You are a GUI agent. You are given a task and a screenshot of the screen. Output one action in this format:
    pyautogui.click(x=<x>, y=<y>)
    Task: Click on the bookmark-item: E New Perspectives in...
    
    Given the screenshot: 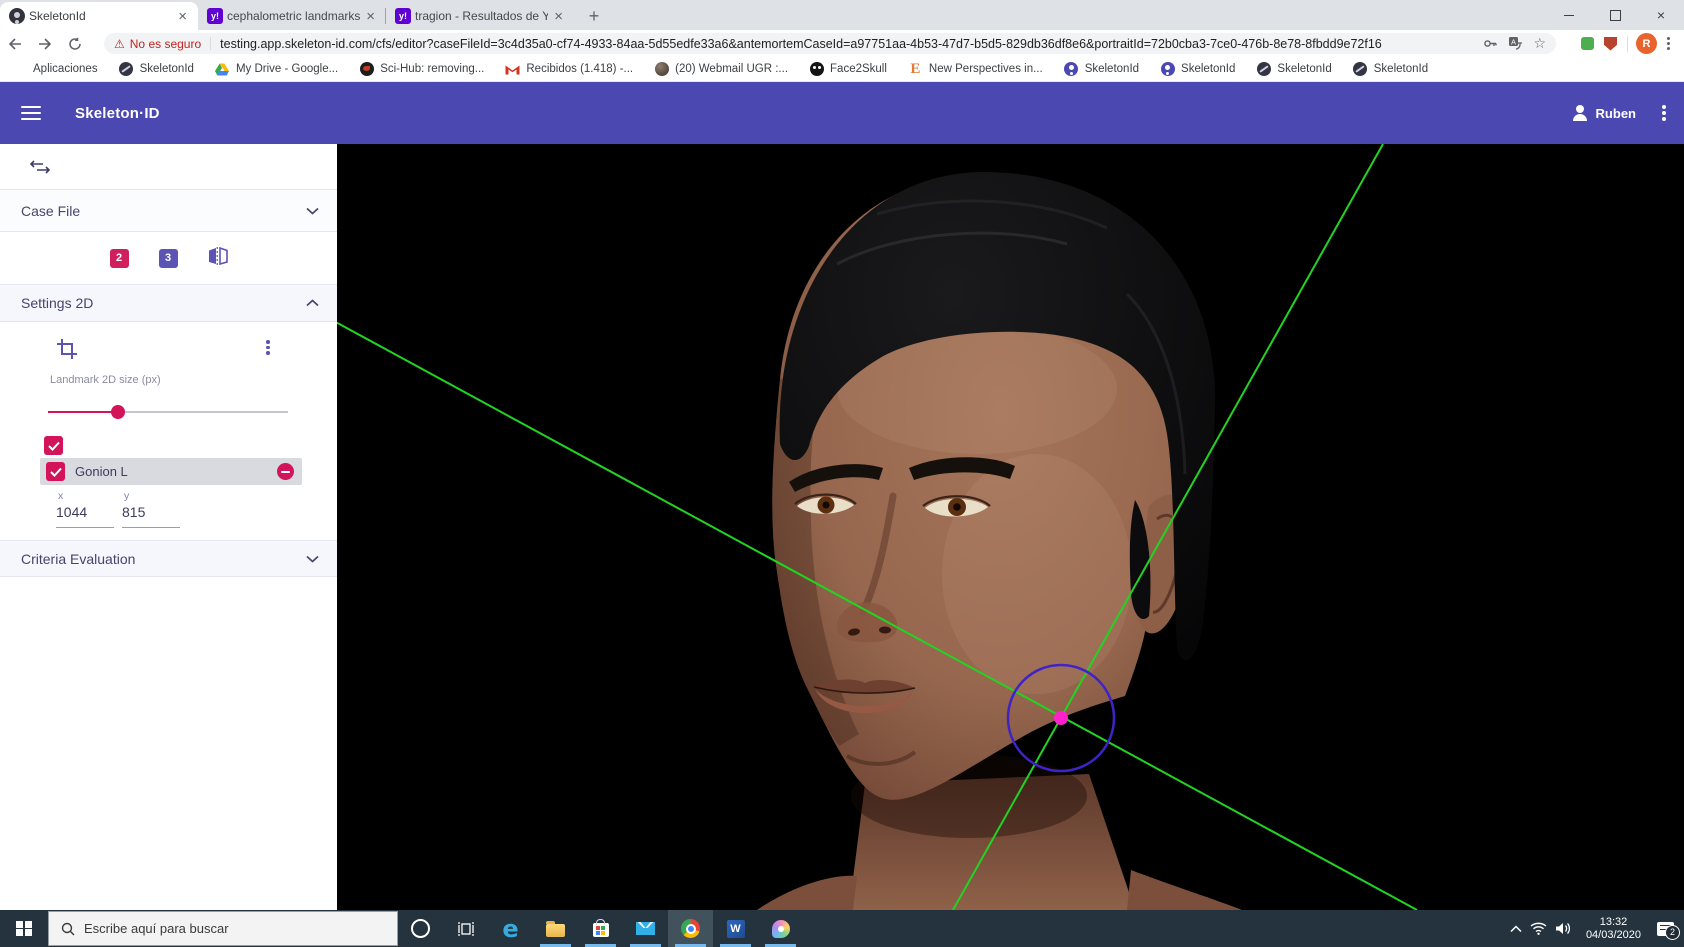 What is the action you would take?
    pyautogui.click(x=975, y=69)
    